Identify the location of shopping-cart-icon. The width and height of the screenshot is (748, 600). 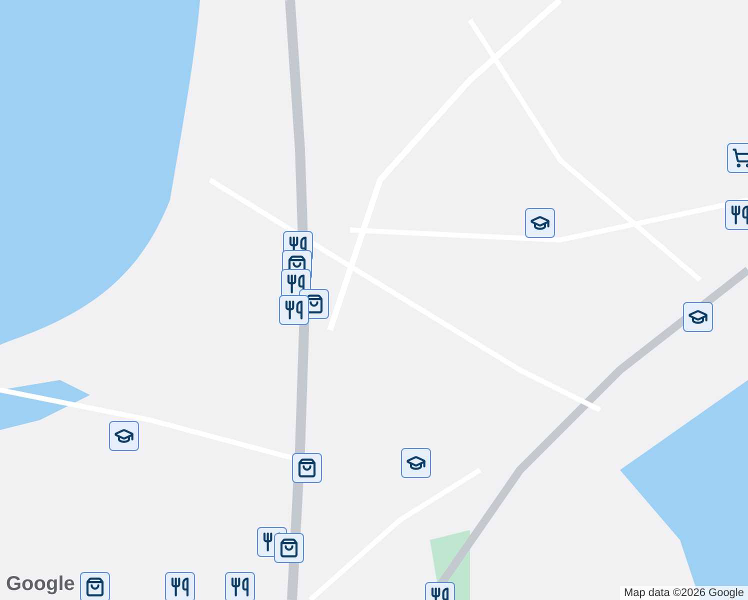
(740, 158).